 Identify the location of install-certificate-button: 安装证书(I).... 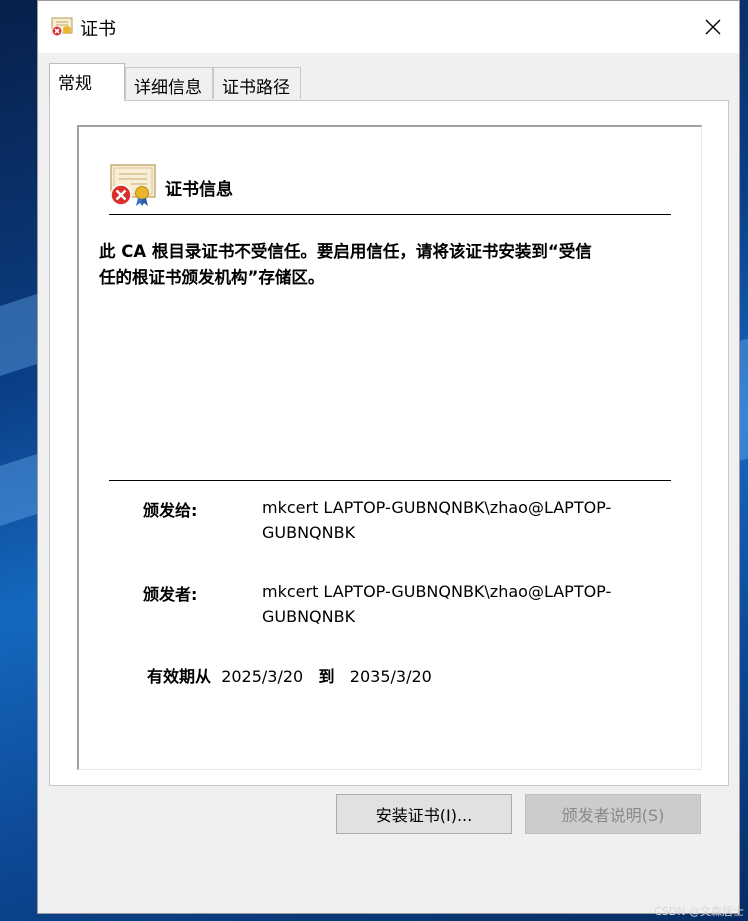
(424, 814).